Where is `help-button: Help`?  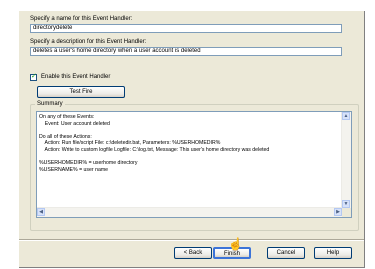
help-button: Help is located at coordinates (333, 253).